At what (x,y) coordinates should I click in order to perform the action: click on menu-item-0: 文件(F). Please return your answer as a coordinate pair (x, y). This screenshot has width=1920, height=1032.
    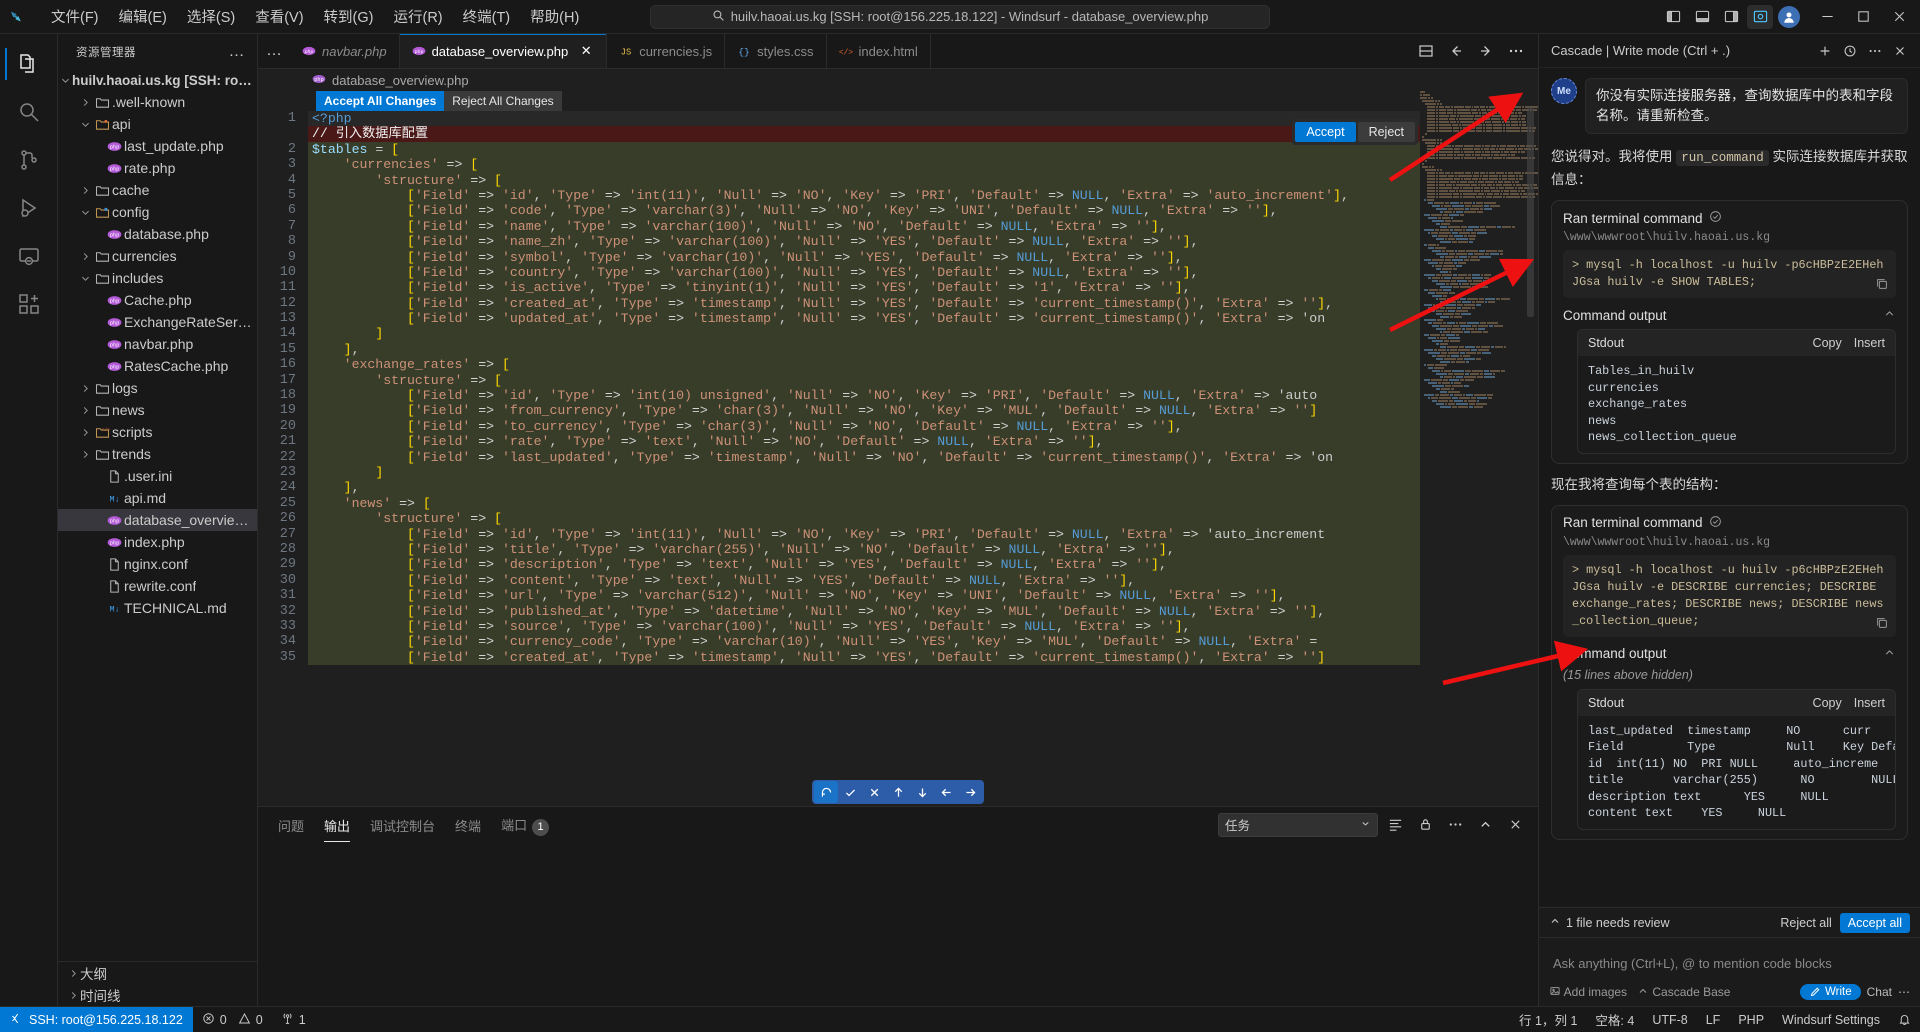
    Looking at the image, I should click on (75, 16).